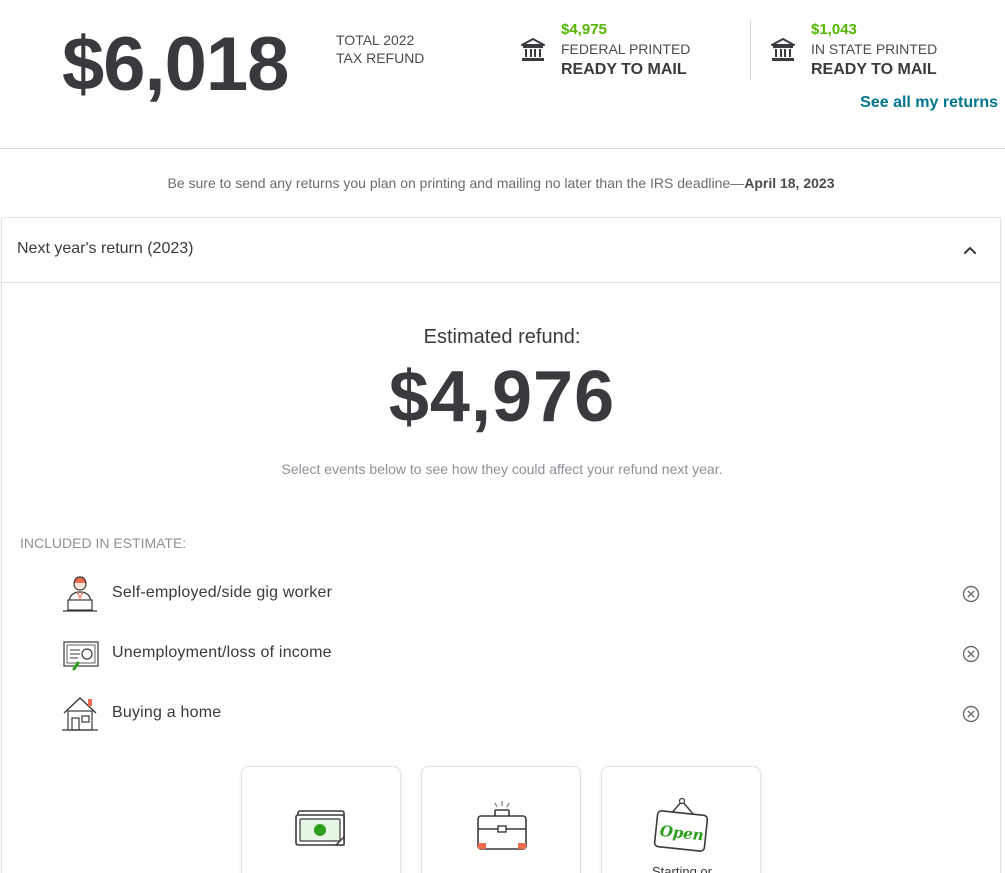 The width and height of the screenshot is (1005, 873). What do you see at coordinates (750, 50) in the screenshot?
I see `returns-divider` at bounding box center [750, 50].